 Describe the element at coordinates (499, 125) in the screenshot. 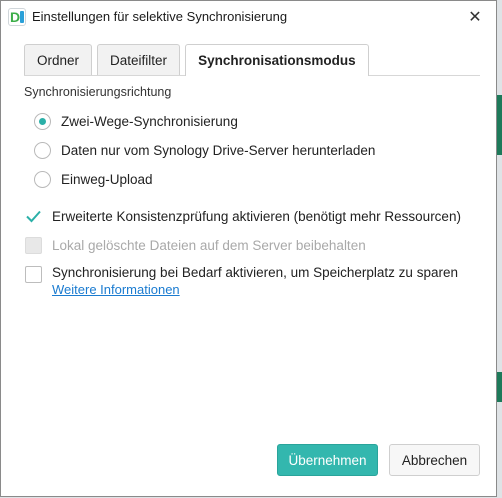

I see `background-window-edge` at that location.